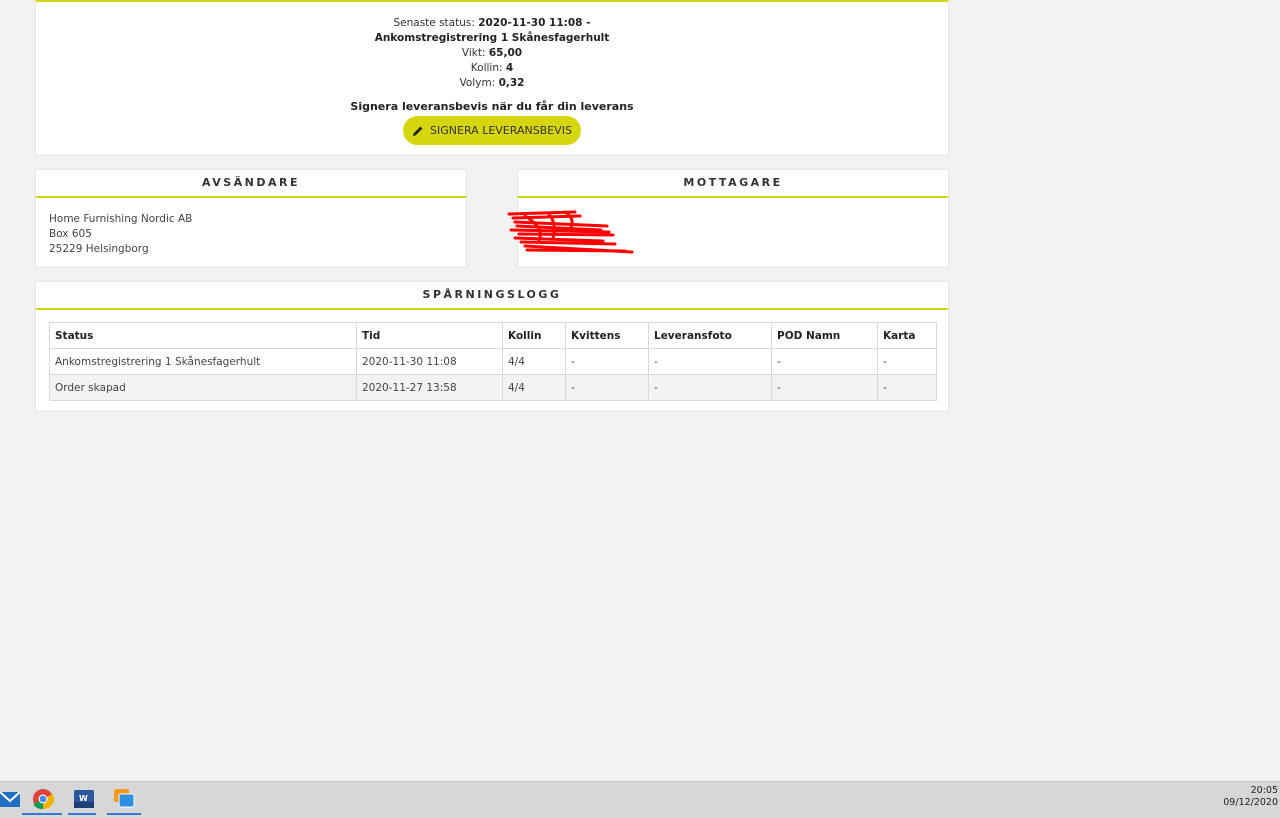  What do you see at coordinates (710, 335) in the screenshot?
I see `column-delivery-photo: Leveransfoto` at bounding box center [710, 335].